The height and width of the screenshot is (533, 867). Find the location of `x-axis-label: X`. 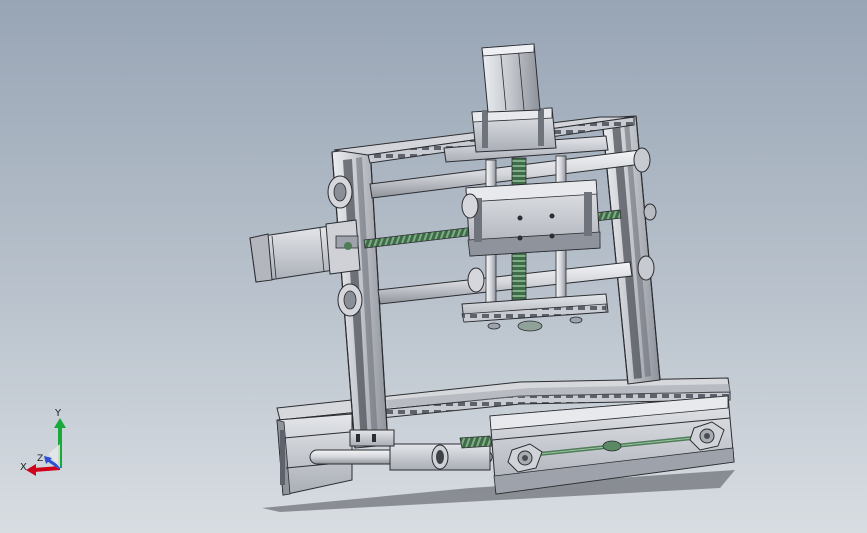

x-axis-label: X is located at coordinates (23, 467).